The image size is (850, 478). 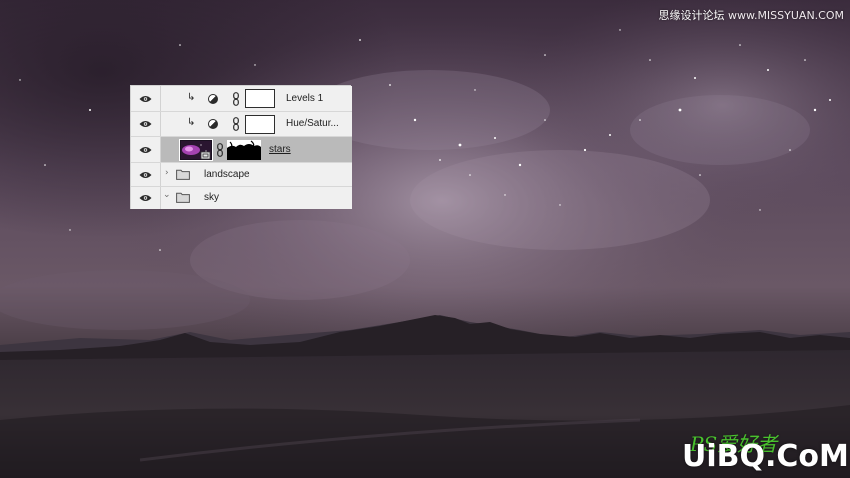 What do you see at coordinates (167, 195) in the screenshot?
I see `chevron-down-icon: ⌄` at bounding box center [167, 195].